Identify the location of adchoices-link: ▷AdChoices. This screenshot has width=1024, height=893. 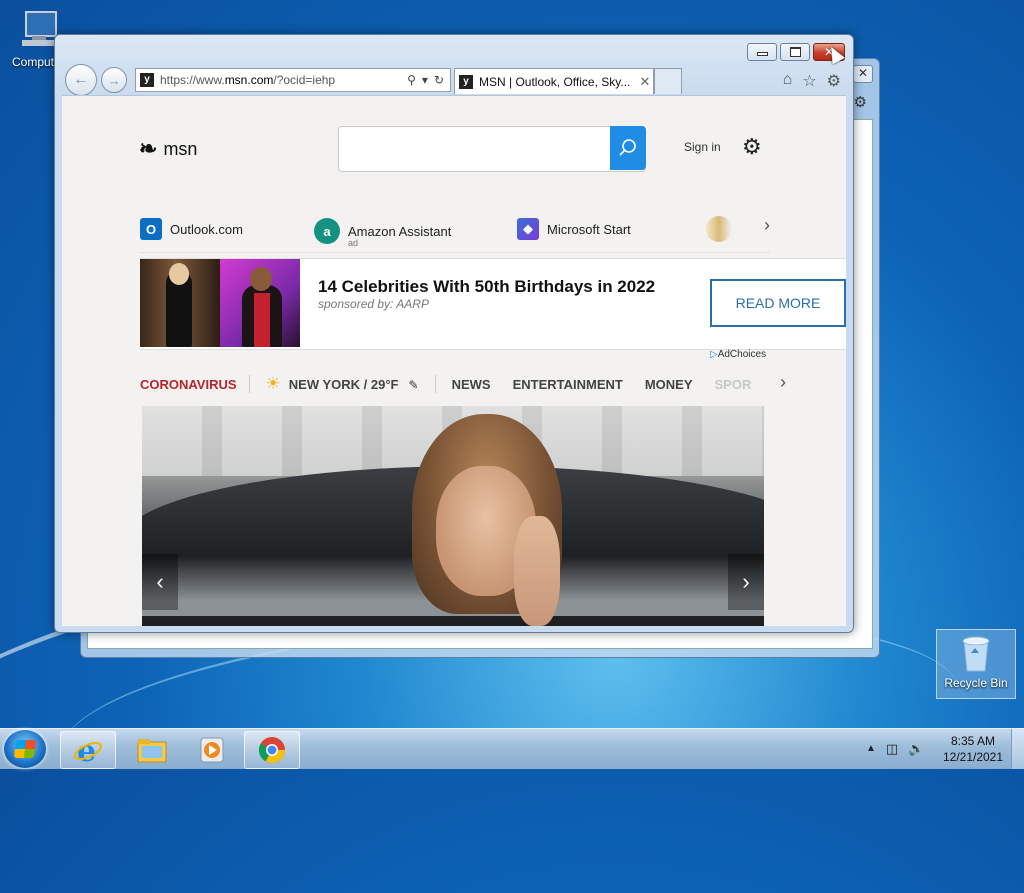
(738, 354).